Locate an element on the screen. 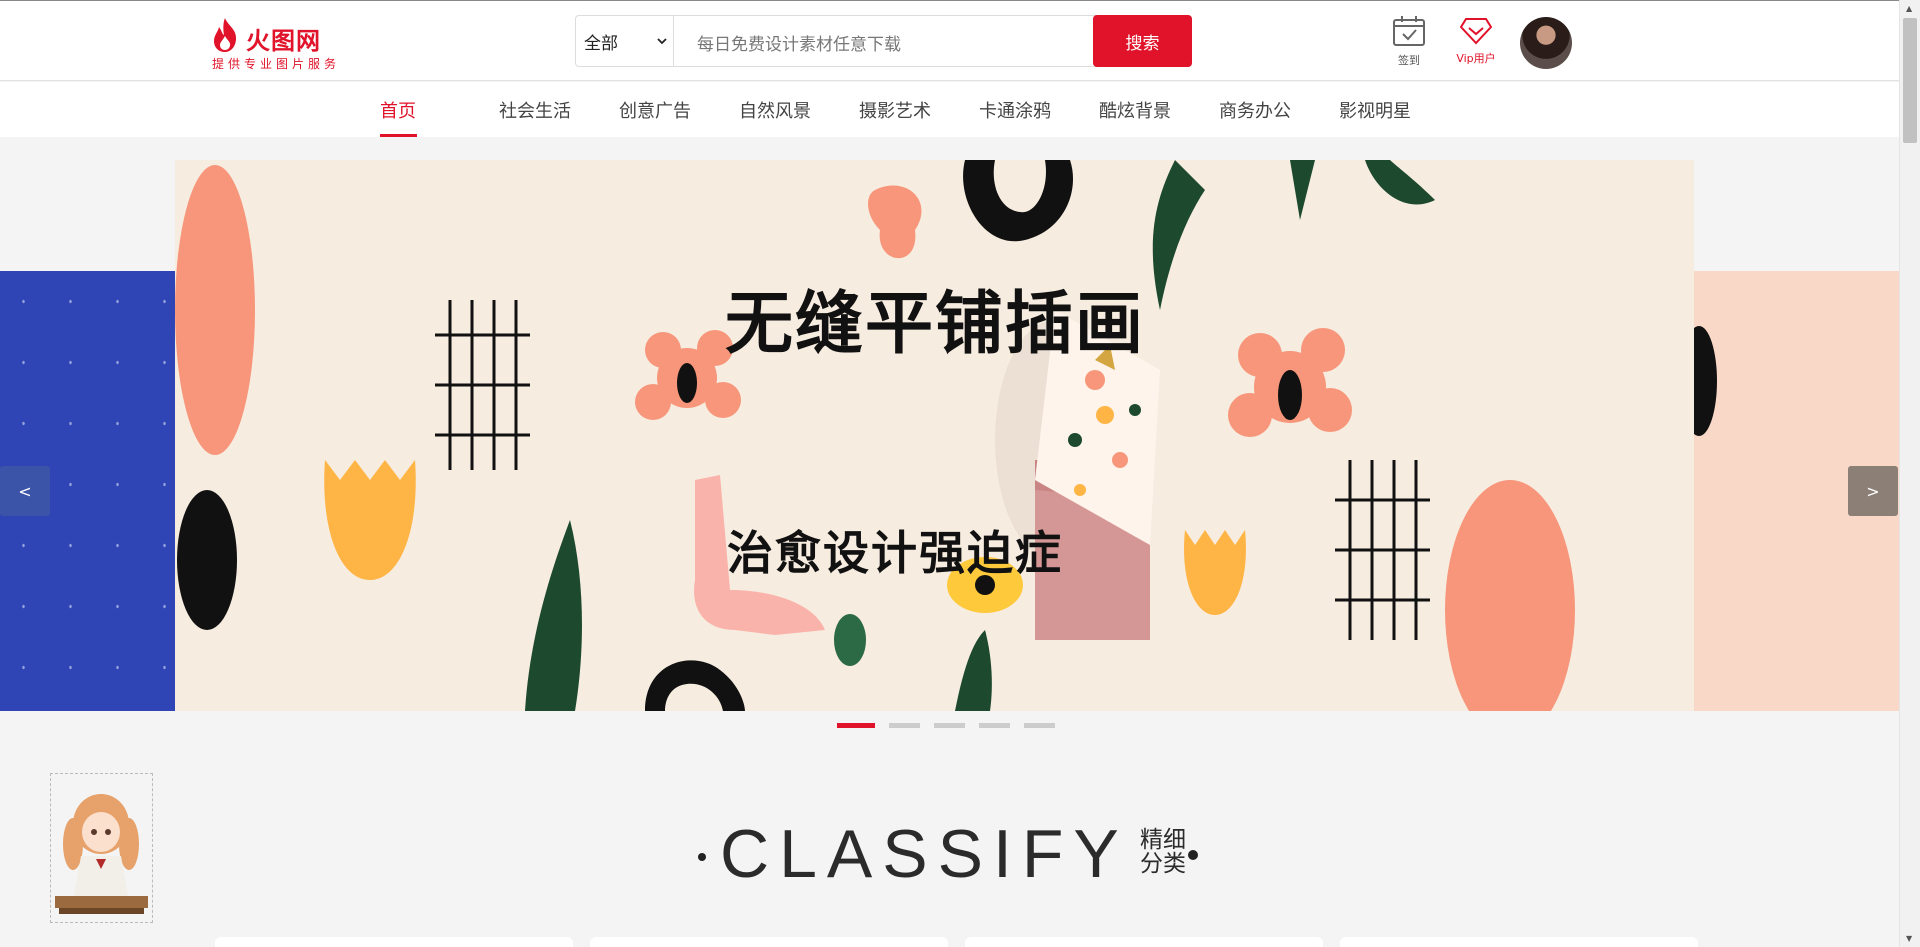 This screenshot has width=1920, height=947. nav-item-celebrities: 影视明星 is located at coordinates (1375, 110).